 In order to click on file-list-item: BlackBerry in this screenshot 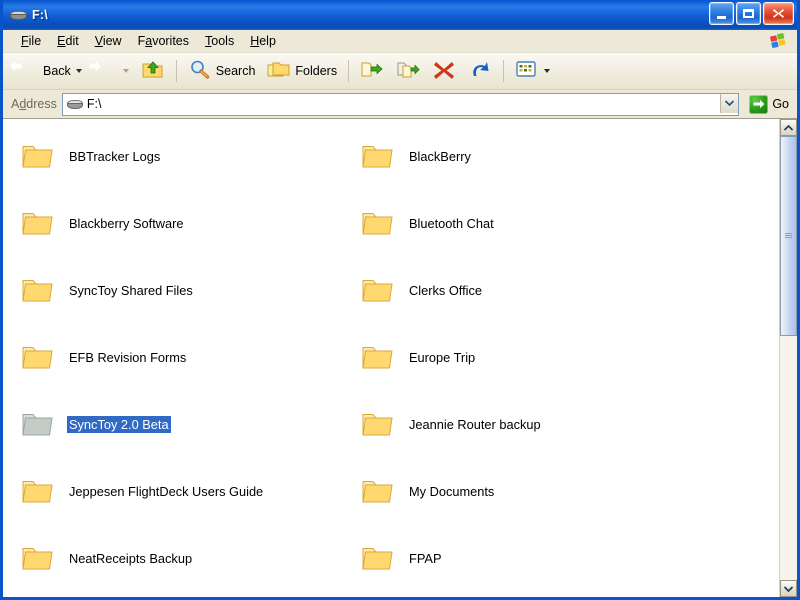, I will do `click(561, 156)`.